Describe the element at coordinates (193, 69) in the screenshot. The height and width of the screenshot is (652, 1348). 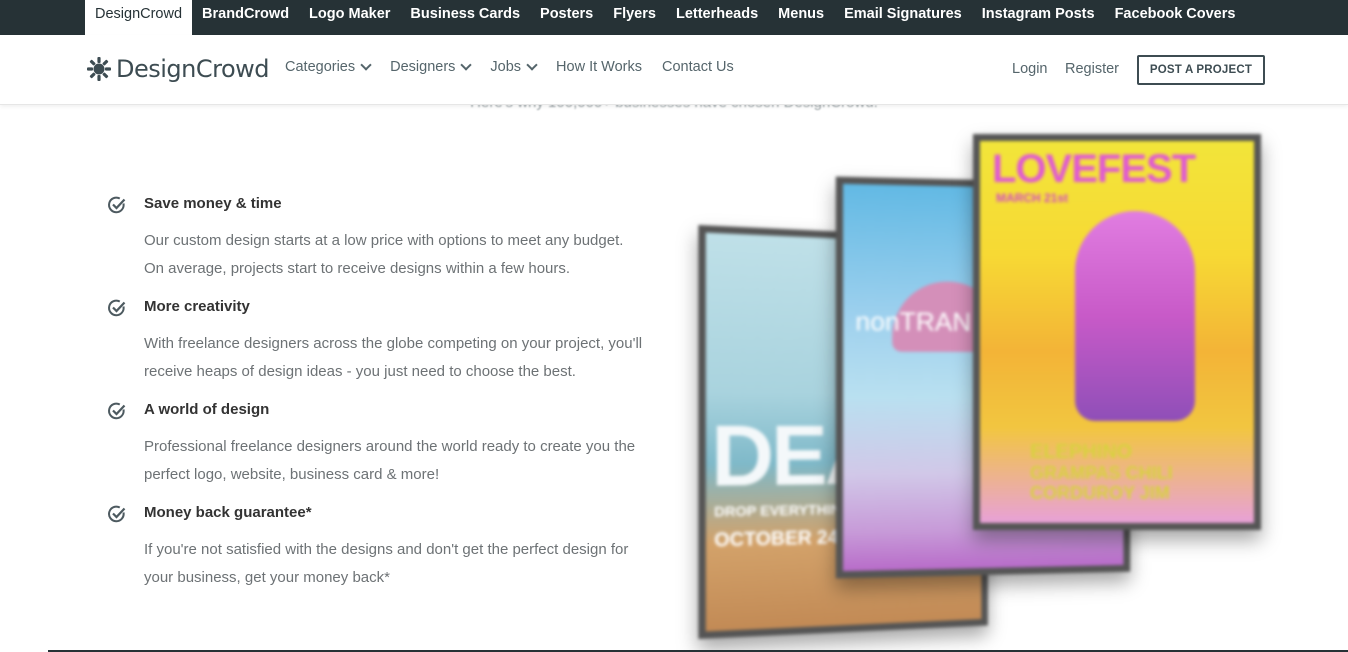
I see `logo-text: DesignCrowd` at that location.